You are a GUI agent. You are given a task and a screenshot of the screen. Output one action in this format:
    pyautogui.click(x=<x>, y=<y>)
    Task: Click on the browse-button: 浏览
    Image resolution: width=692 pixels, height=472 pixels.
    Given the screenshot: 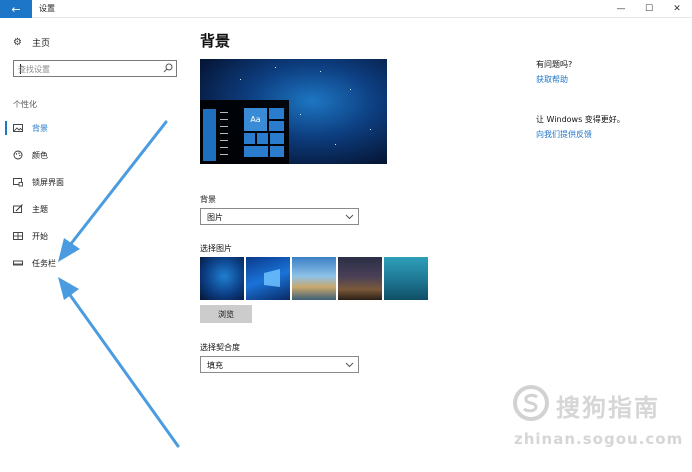 What is the action you would take?
    pyautogui.click(x=226, y=314)
    